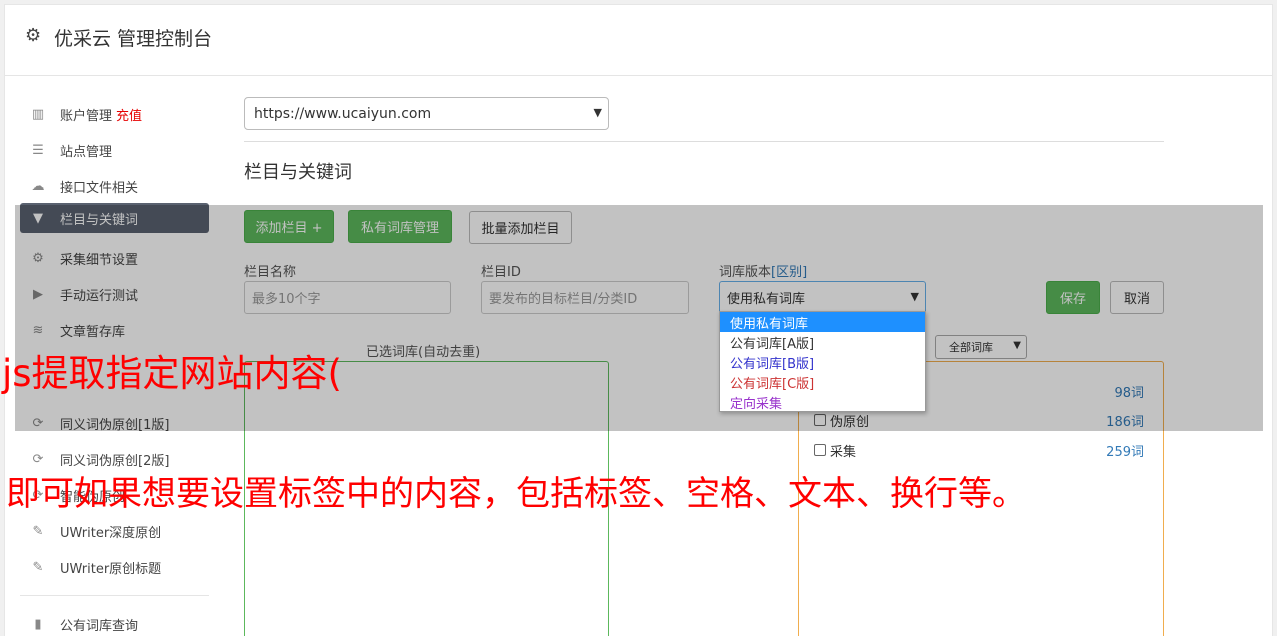  What do you see at coordinates (520, 227) in the screenshot?
I see `bulk-add-button: 批量添加栏目` at bounding box center [520, 227].